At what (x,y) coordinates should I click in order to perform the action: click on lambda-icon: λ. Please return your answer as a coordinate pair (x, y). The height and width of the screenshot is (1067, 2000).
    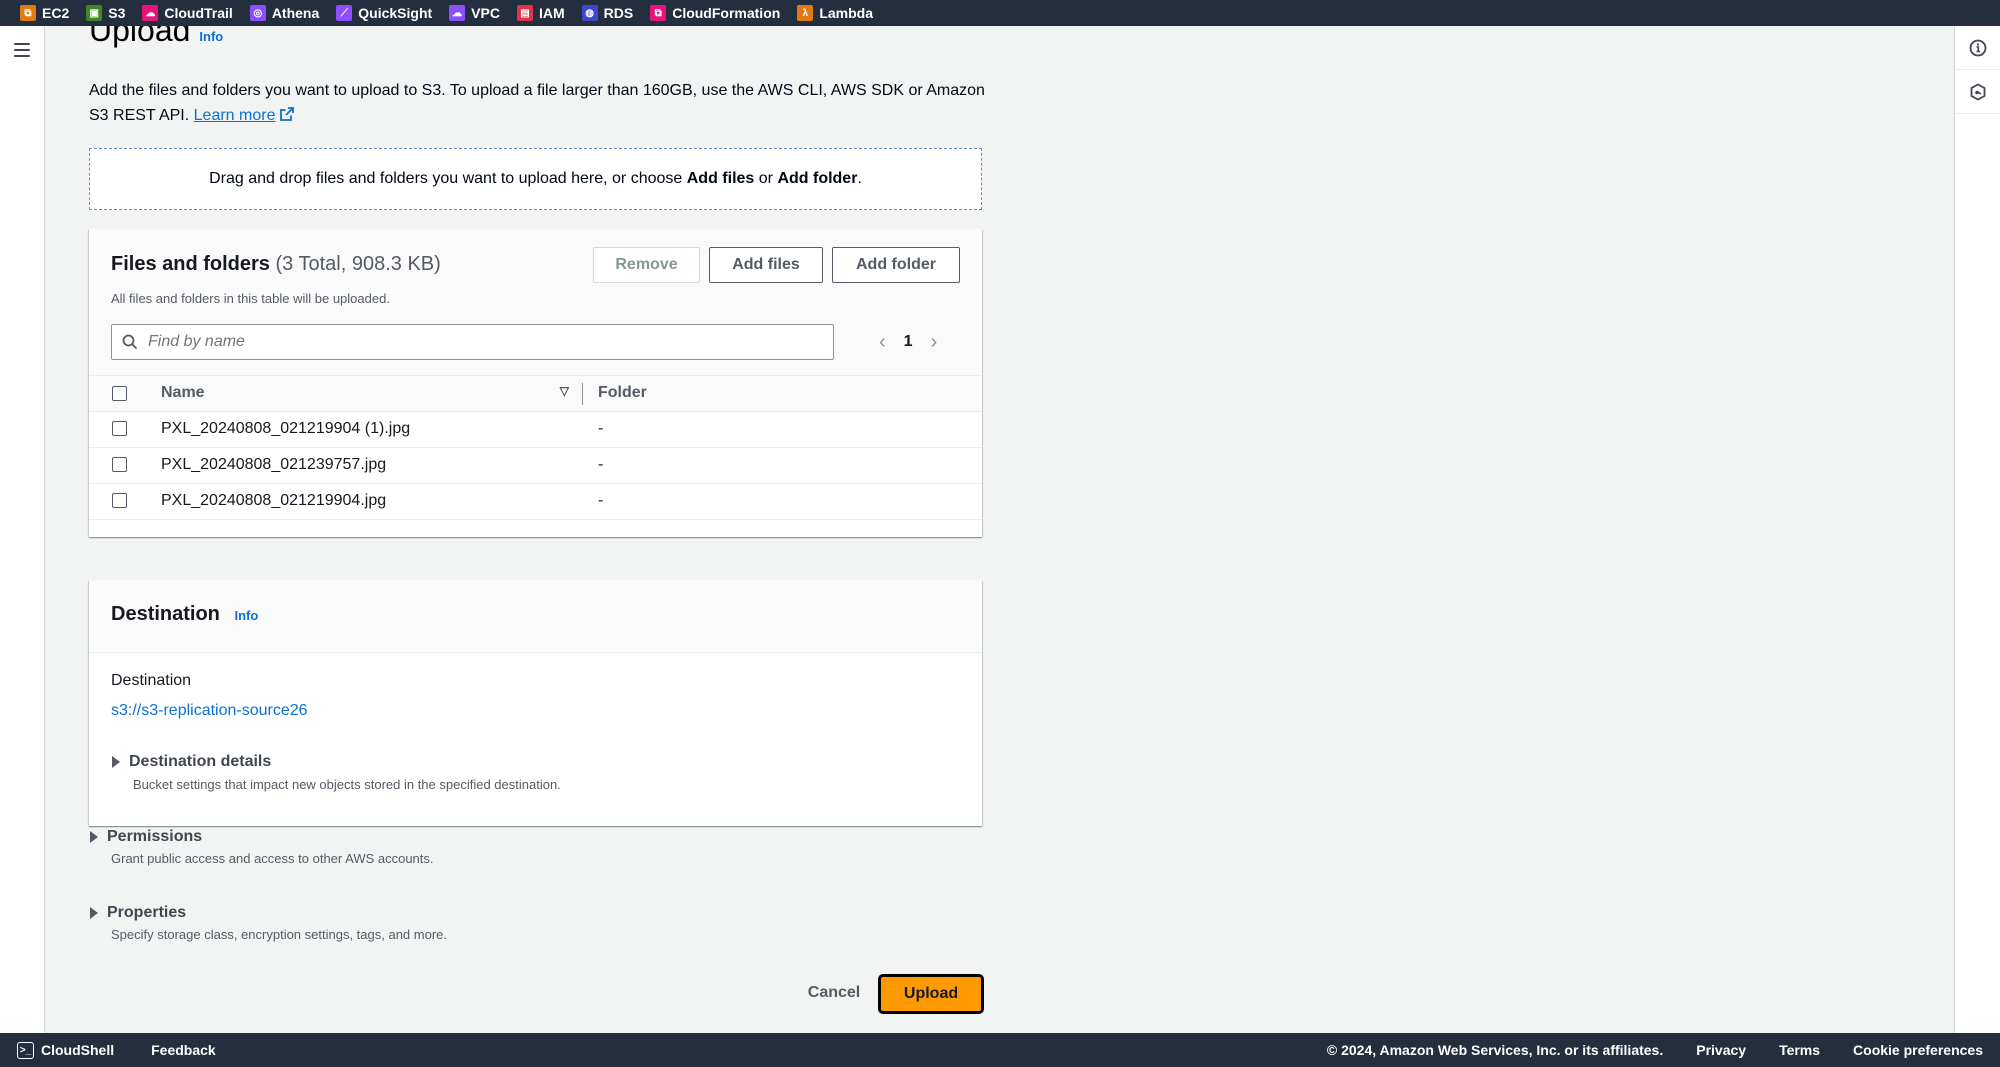
    Looking at the image, I should click on (805, 13).